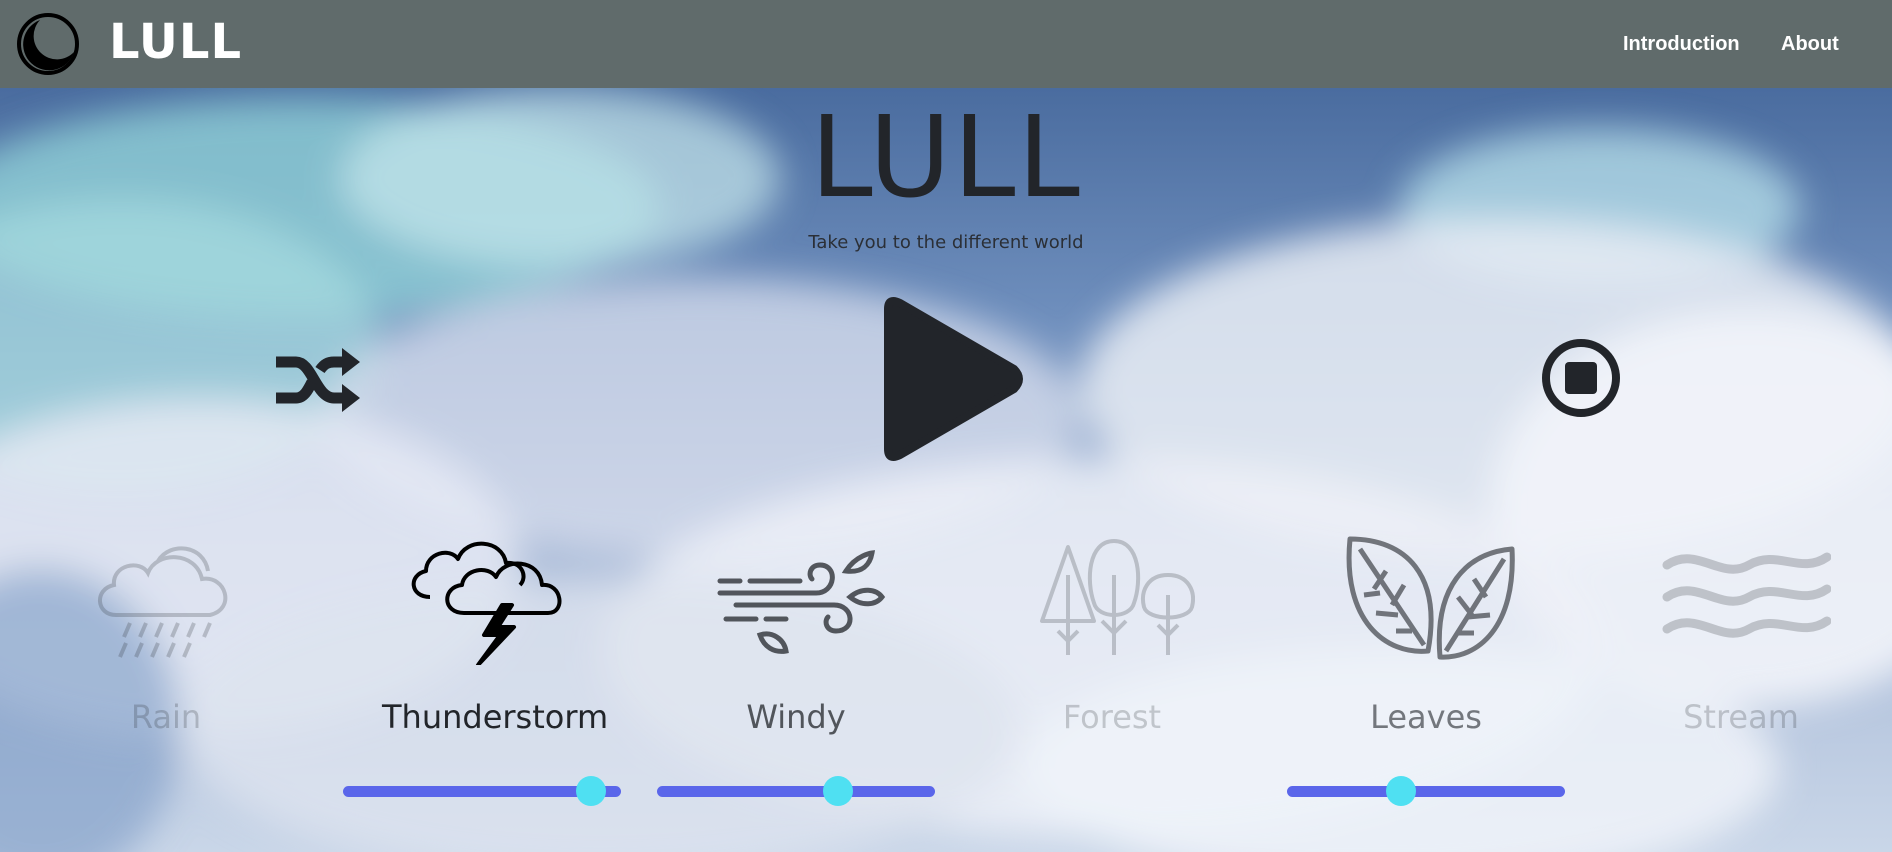  I want to click on shuffle-icon, so click(316, 380).